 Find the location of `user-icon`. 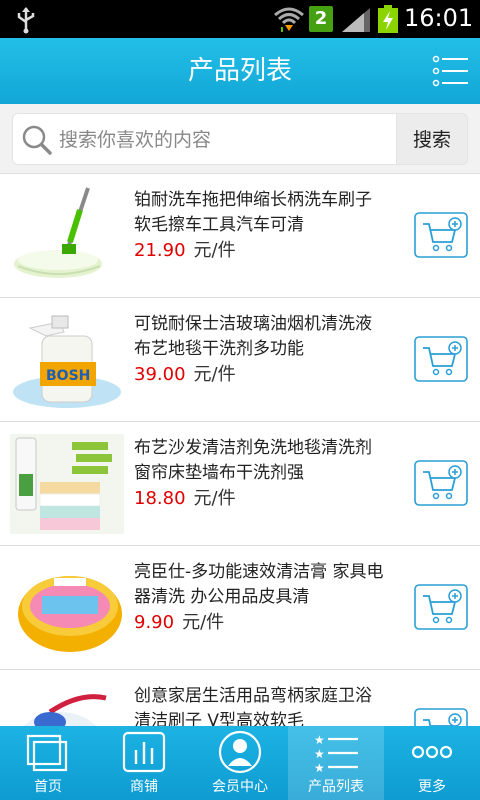

user-icon is located at coordinates (240, 752).